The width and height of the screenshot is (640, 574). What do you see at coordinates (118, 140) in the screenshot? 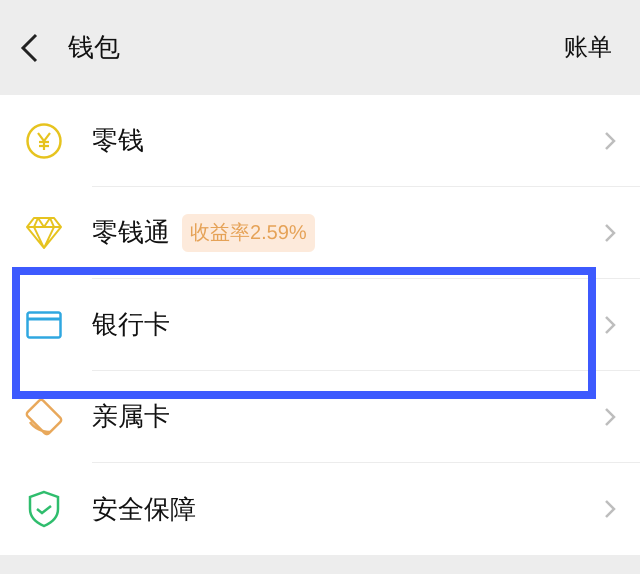
I see `row-label: 零钱` at bounding box center [118, 140].